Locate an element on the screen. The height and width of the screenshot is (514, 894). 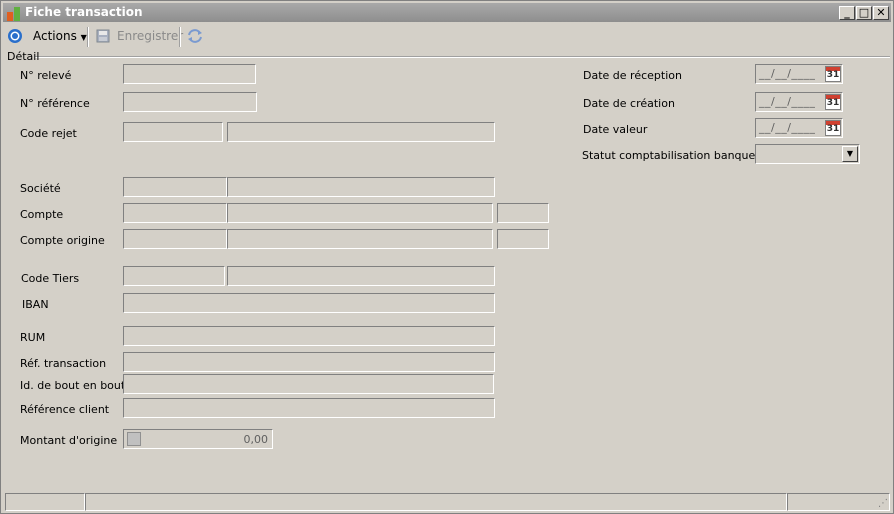
releve-label: N° relevé is located at coordinates (46, 75).